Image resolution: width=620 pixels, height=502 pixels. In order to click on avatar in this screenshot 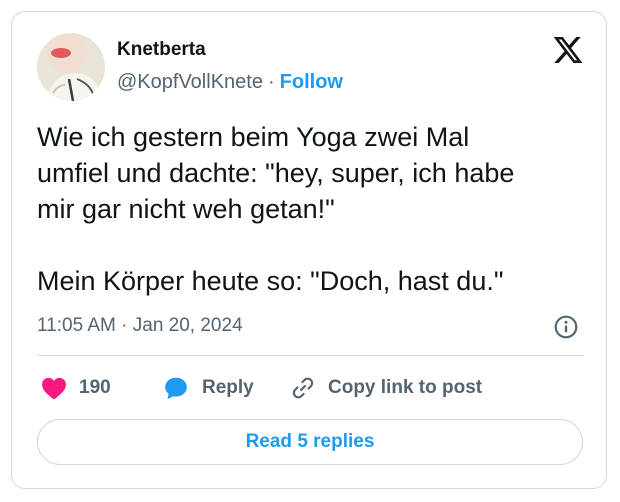, I will do `click(71, 67)`.